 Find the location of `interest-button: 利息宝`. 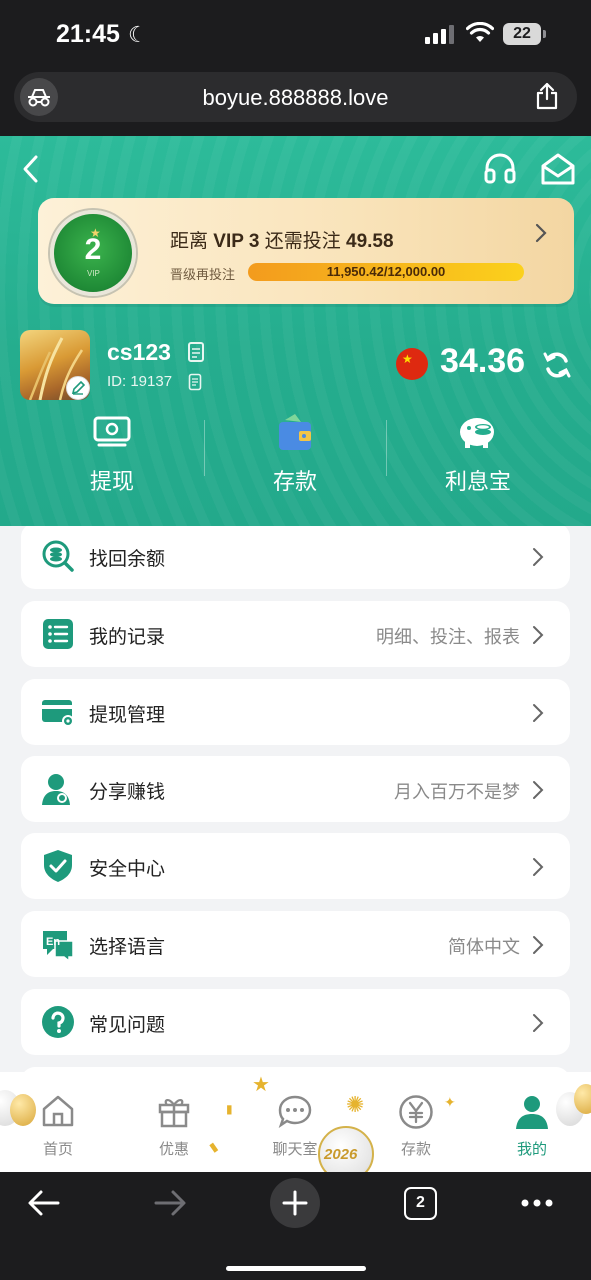

interest-button: 利息宝 is located at coordinates (478, 458).